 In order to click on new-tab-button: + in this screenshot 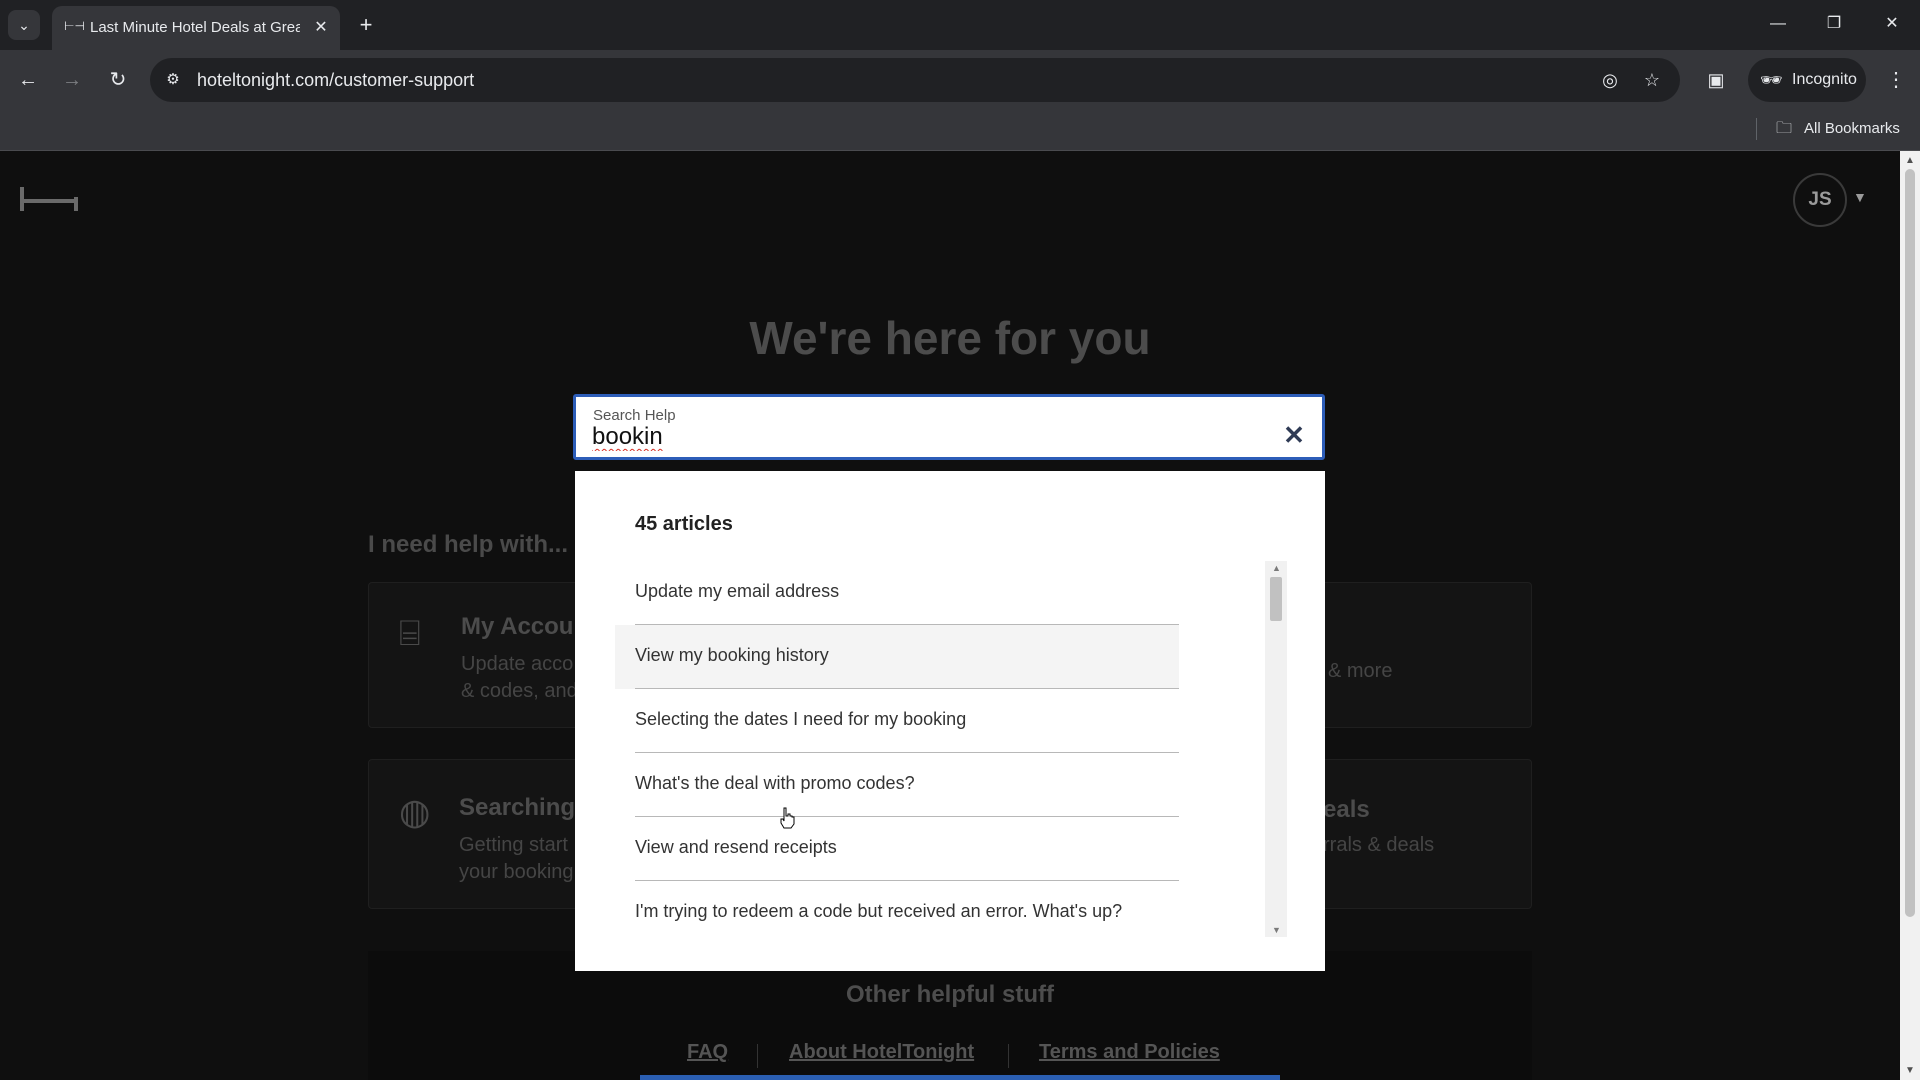, I will do `click(366, 26)`.